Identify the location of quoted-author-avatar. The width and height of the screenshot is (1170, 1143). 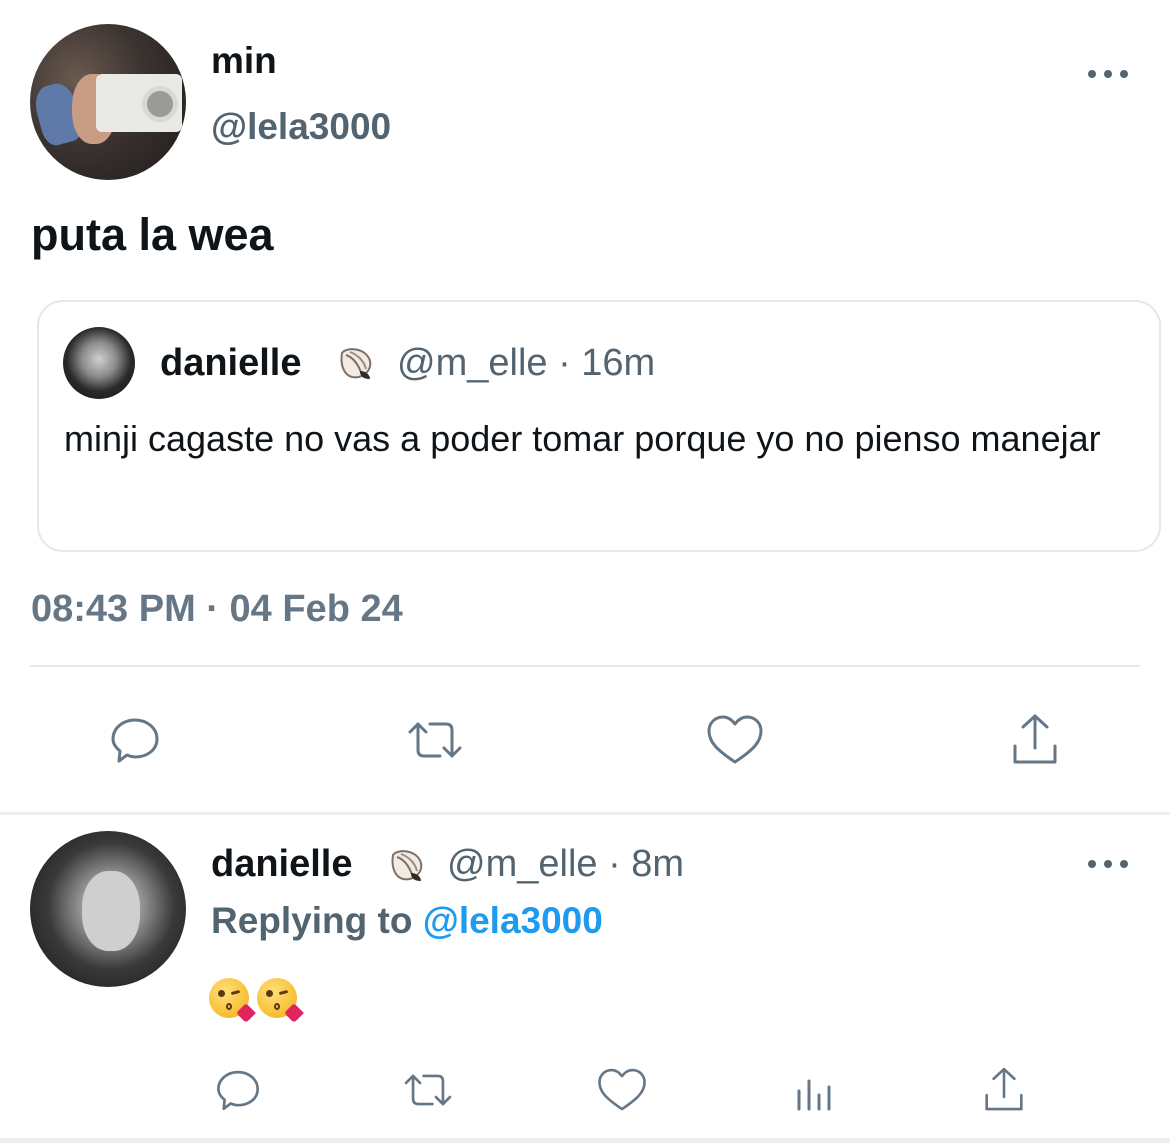
(99, 363).